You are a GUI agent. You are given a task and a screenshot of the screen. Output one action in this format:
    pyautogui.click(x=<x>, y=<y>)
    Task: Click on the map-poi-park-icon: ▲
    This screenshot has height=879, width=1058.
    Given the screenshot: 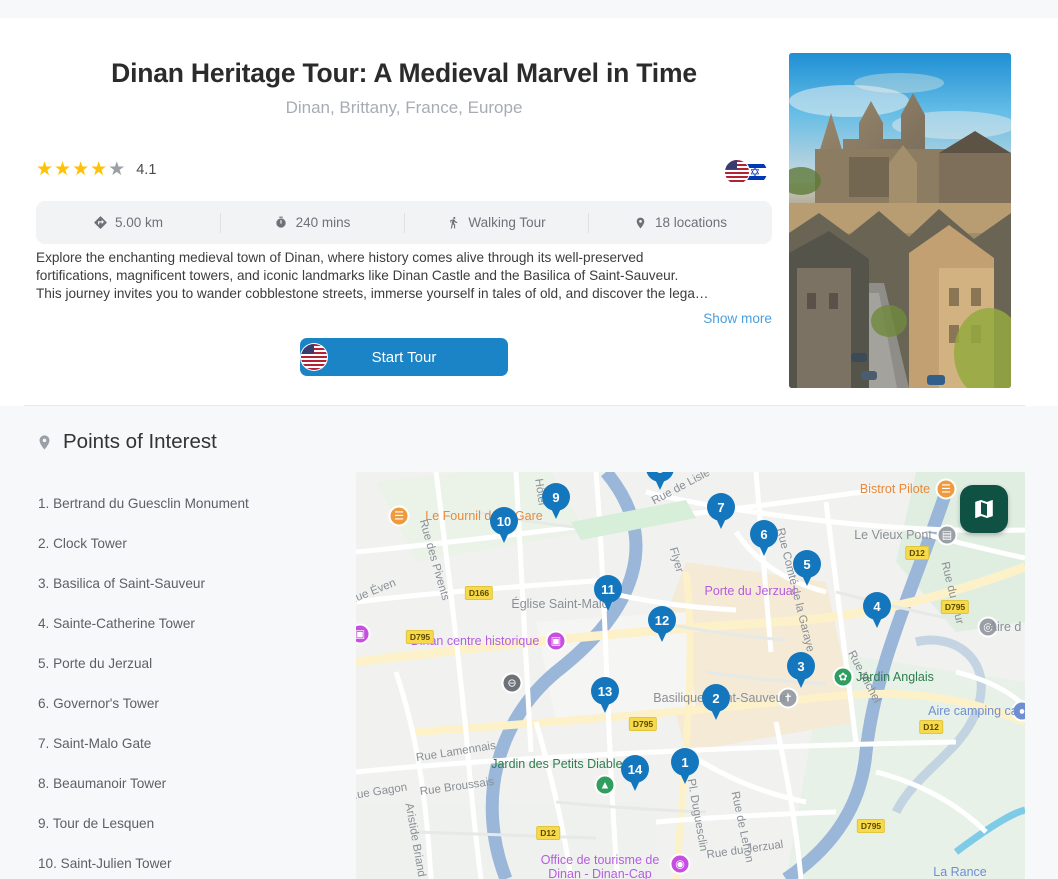 What is the action you would take?
    pyautogui.click(x=605, y=785)
    